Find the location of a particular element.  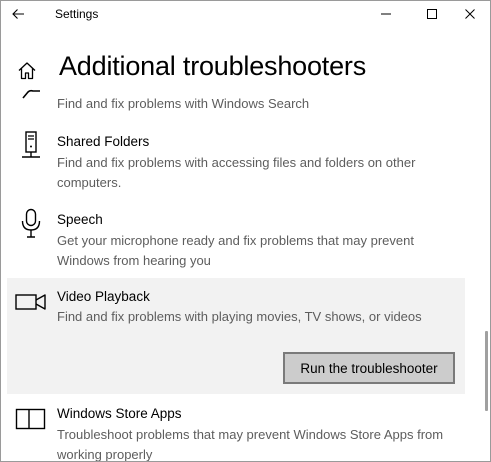

page-title: Additional troubleshooters is located at coordinates (213, 66).